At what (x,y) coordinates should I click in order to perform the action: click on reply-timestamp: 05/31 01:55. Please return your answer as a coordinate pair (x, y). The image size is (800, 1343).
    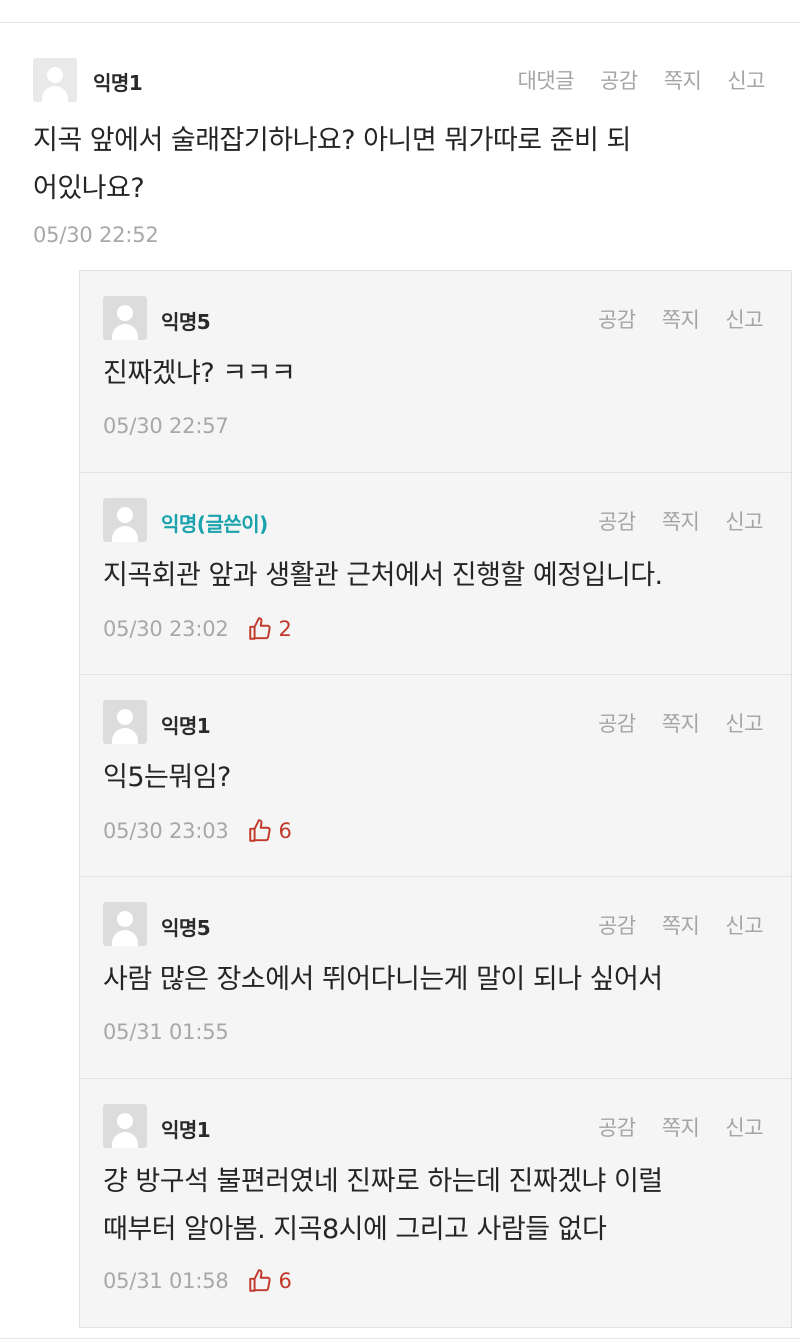
    Looking at the image, I should click on (166, 1032).